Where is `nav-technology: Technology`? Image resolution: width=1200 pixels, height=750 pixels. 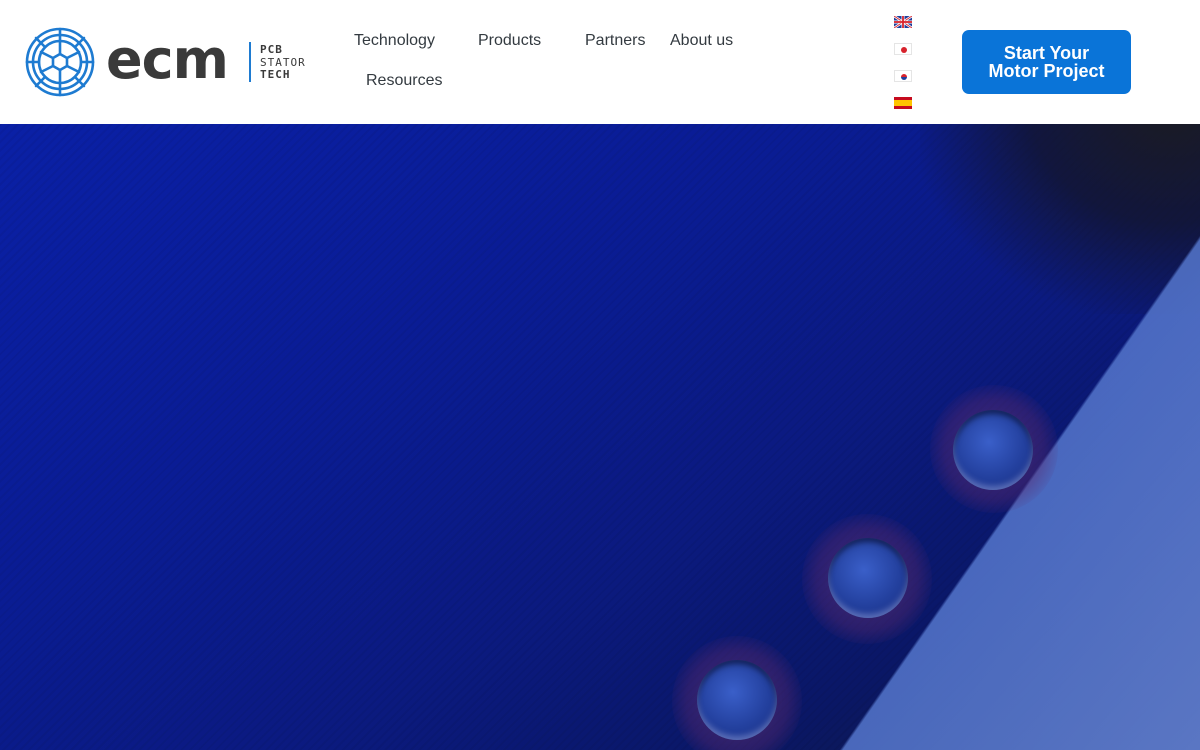
nav-technology: Technology is located at coordinates (394, 41).